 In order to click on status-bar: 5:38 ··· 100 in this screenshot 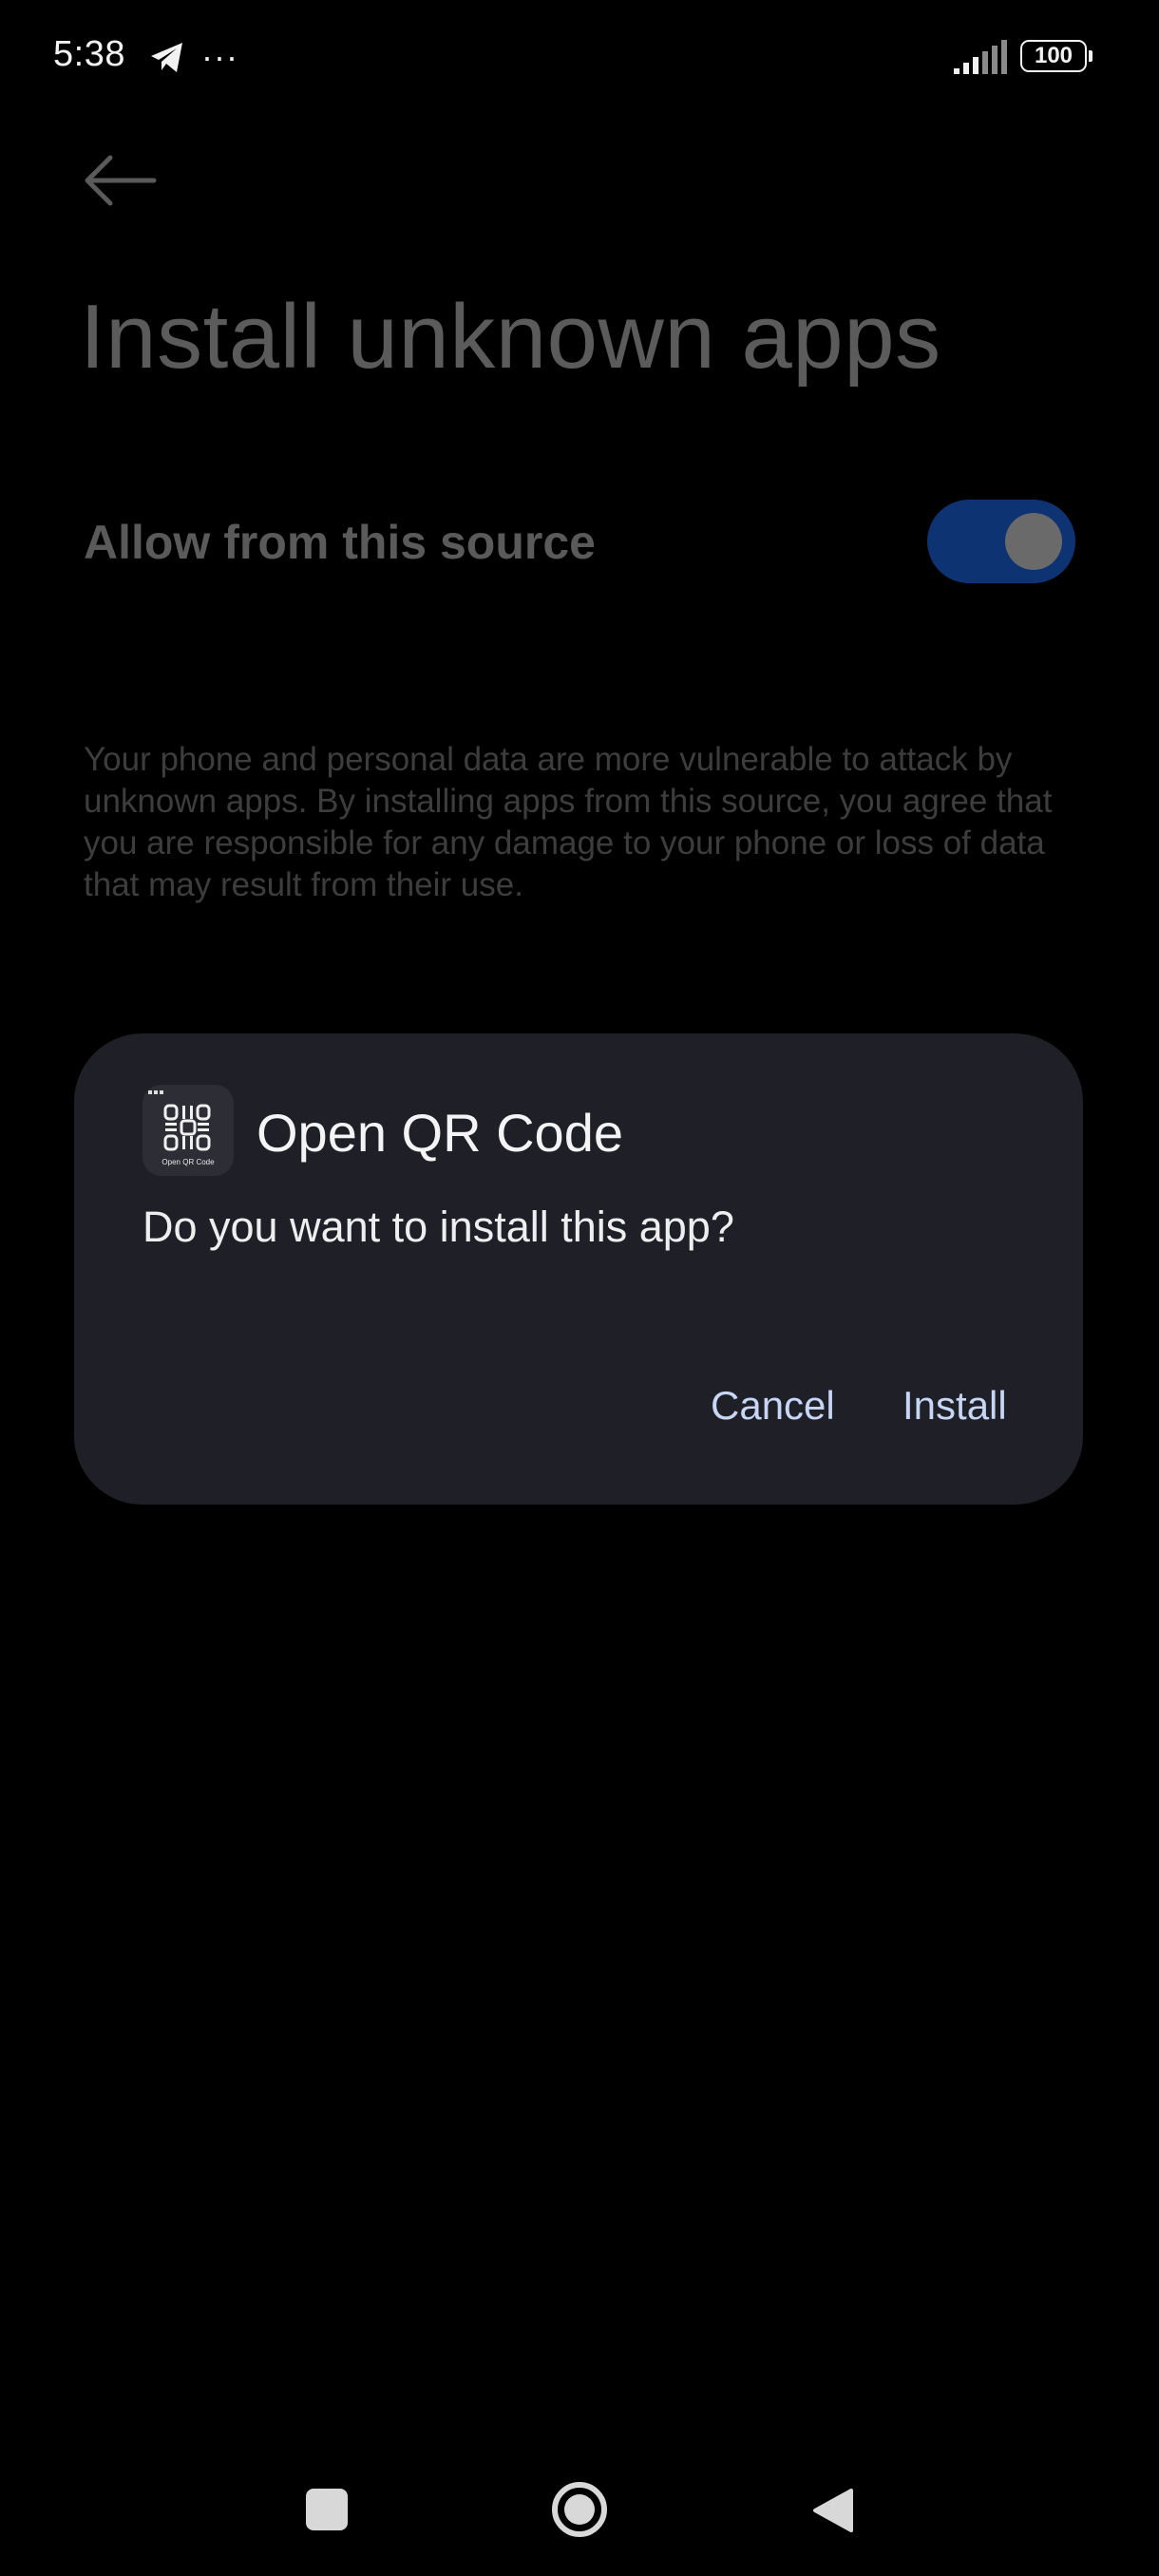, I will do `click(579, 57)`.